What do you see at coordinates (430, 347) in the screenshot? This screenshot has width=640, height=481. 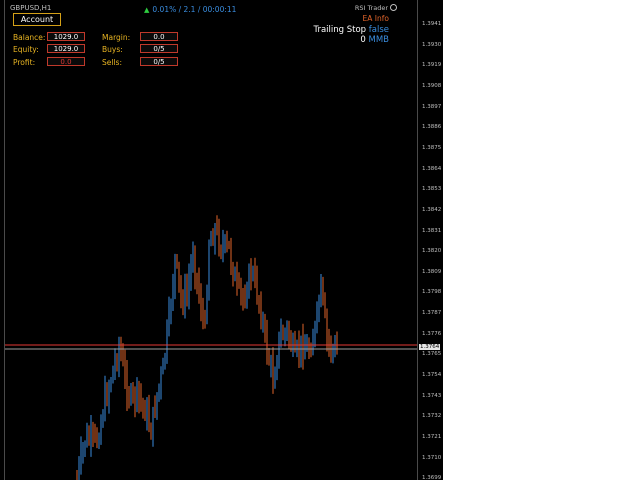 I see `current-price-tag: 1.3764` at bounding box center [430, 347].